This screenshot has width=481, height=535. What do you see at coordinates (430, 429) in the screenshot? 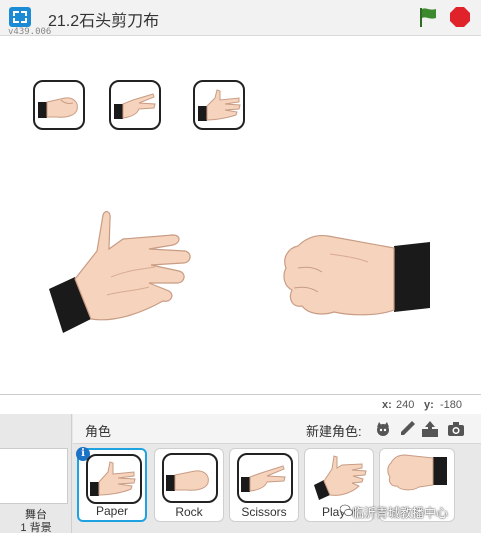
I see `upload-sprite-icon` at bounding box center [430, 429].